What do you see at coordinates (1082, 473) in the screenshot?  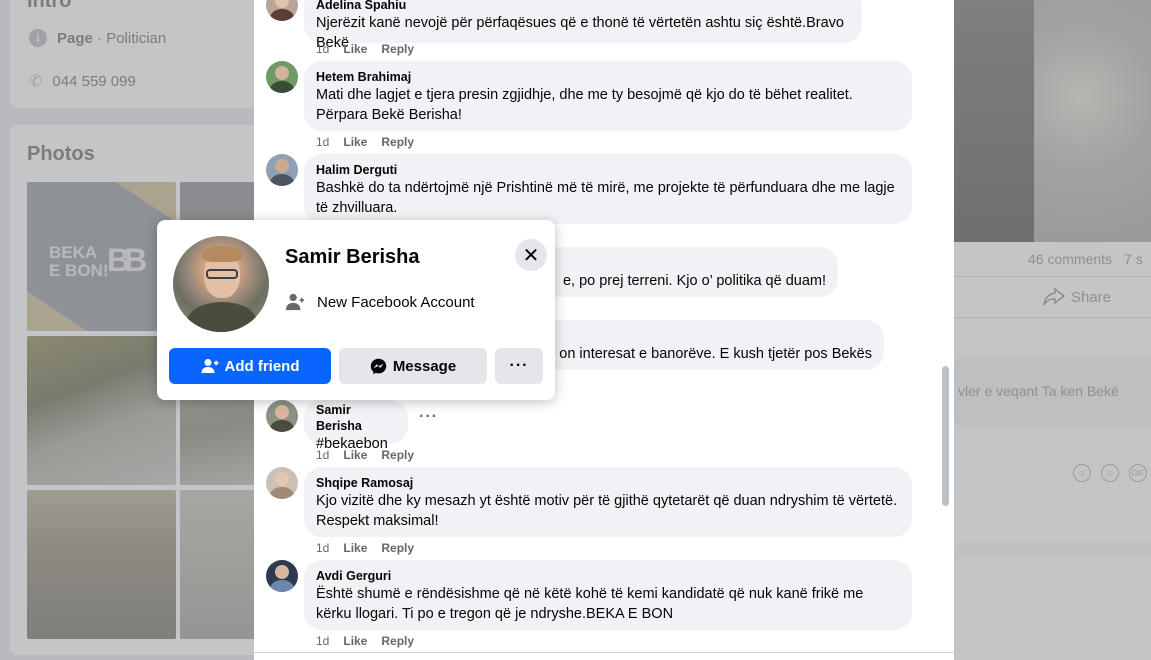 I see `sticker-icon: ☺` at bounding box center [1082, 473].